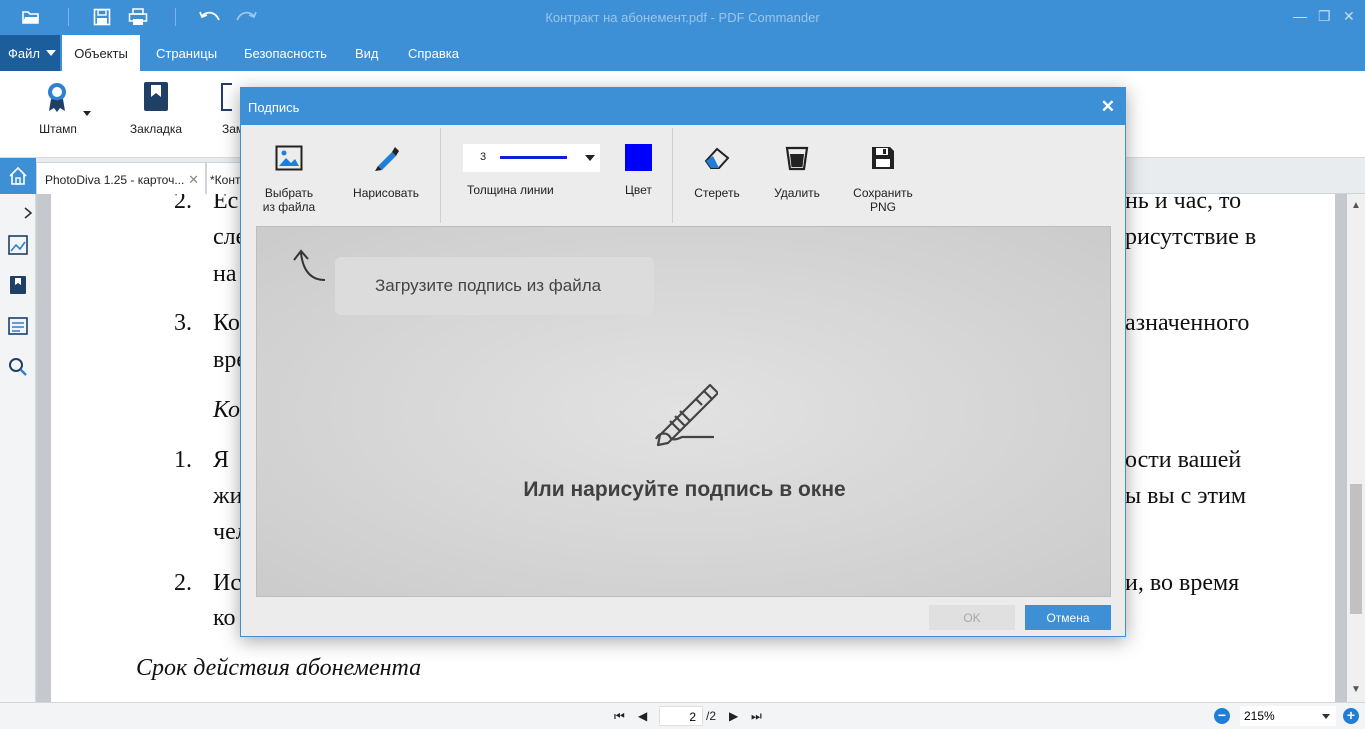  I want to click on draw-label: Нарисовать, so click(386, 193).